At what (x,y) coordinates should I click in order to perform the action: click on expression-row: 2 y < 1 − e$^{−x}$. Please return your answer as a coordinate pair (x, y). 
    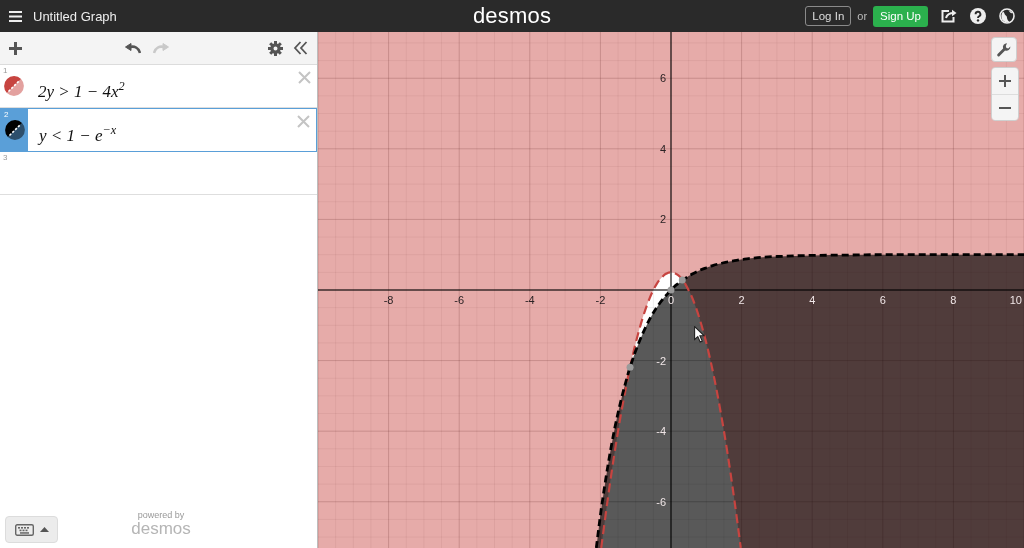
    Looking at the image, I should click on (158, 130).